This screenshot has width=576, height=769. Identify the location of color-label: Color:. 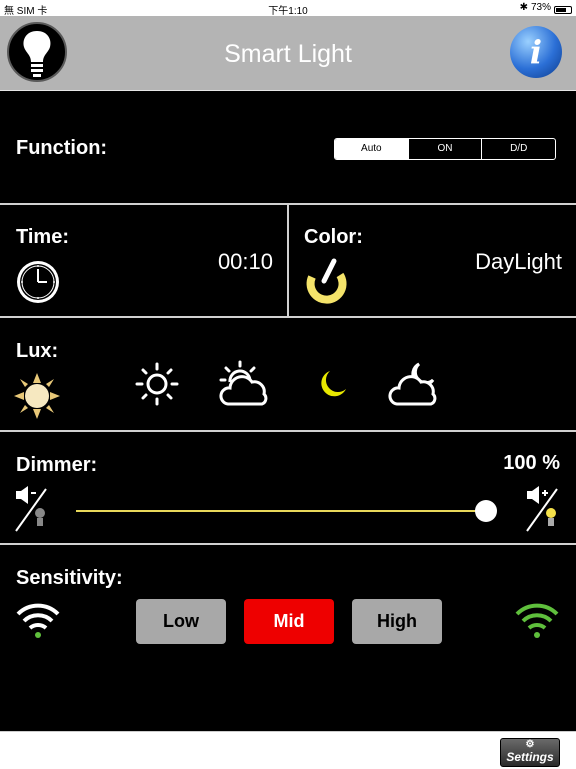
(333, 237).